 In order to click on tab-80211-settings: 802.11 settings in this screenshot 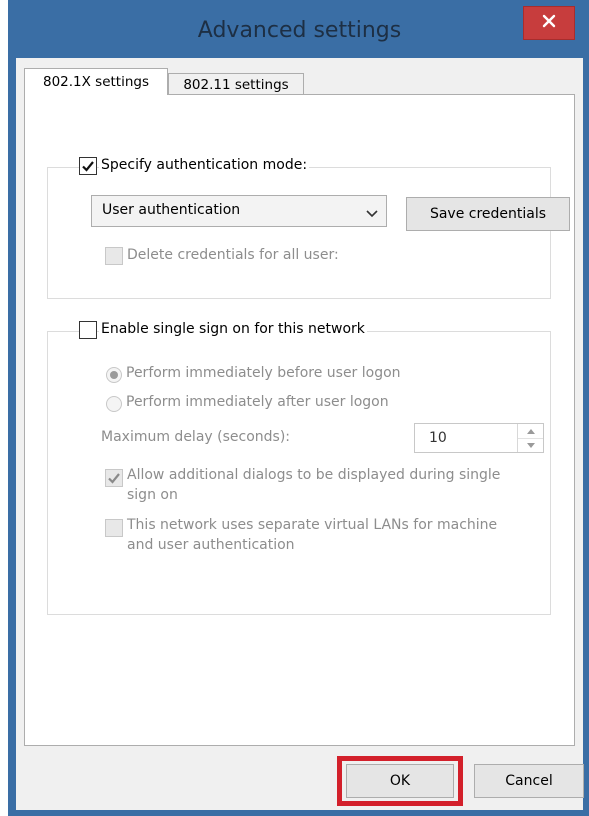, I will do `click(236, 84)`.